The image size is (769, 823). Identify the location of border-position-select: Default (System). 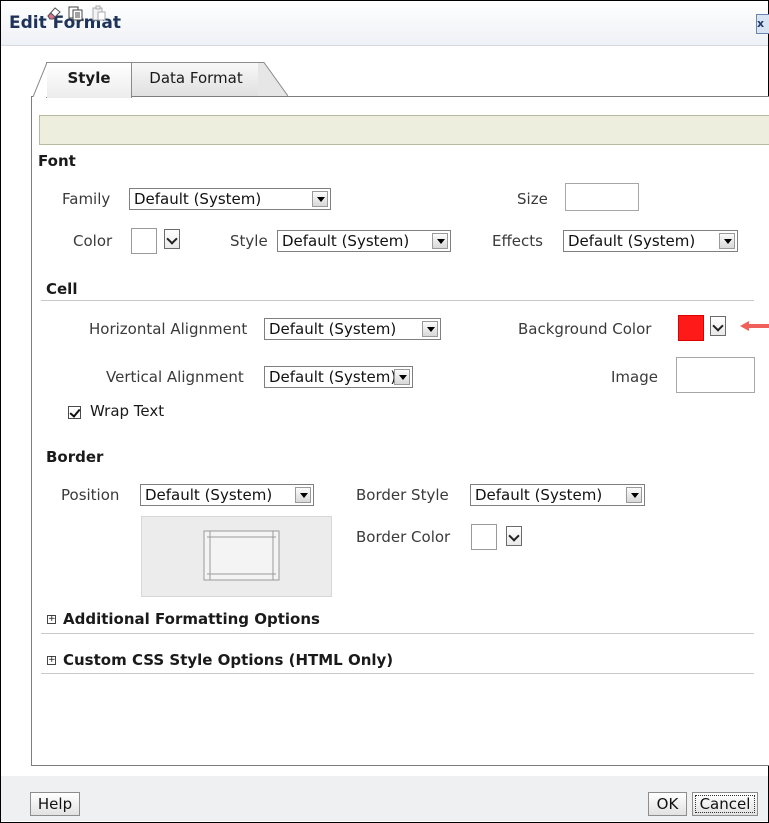
(227, 495).